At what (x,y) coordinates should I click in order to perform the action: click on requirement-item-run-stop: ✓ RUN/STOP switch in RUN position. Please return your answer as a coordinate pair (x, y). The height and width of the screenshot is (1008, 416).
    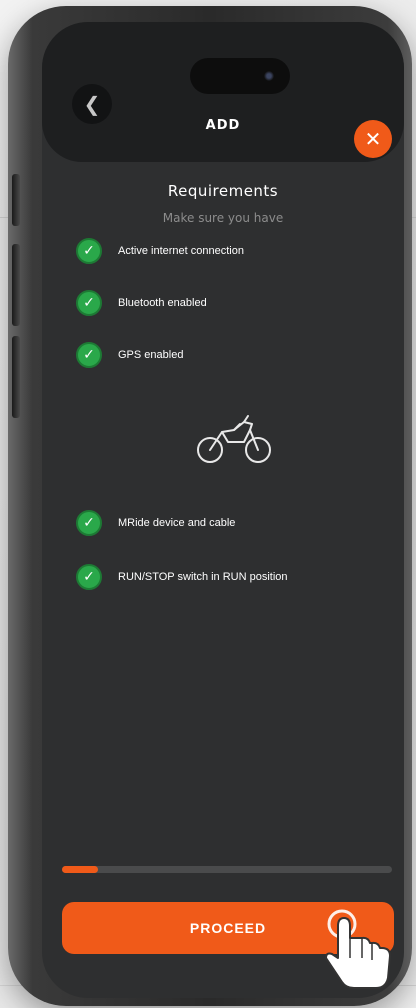
    Looking at the image, I should click on (182, 577).